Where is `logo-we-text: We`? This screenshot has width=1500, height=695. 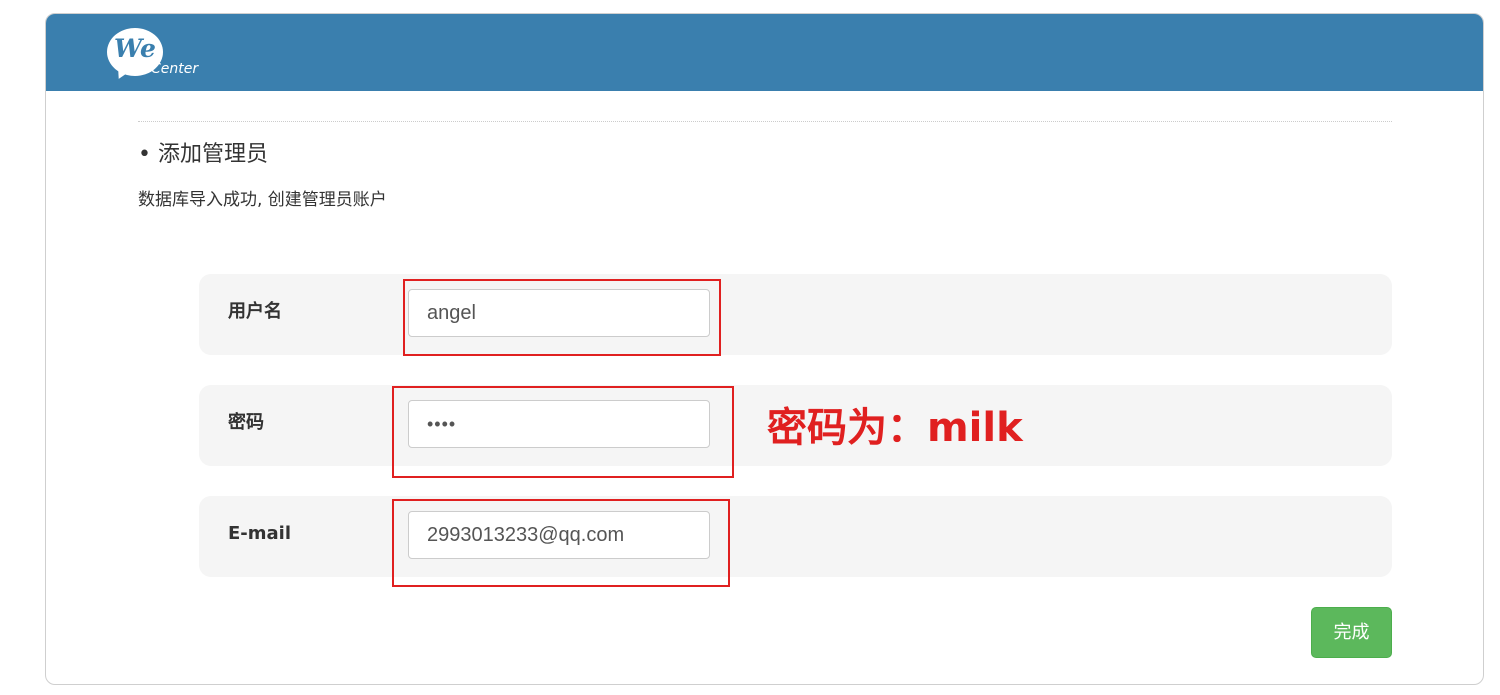
logo-we-text: We is located at coordinates (135, 48).